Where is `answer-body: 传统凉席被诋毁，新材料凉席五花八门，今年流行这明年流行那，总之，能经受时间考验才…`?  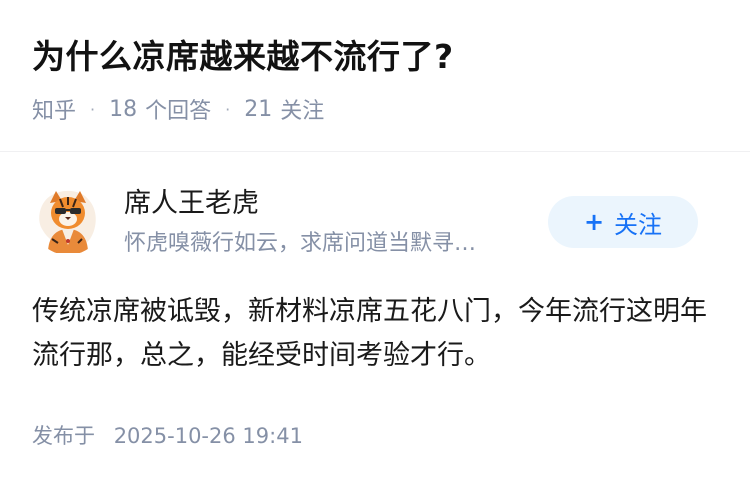
answer-body: 传统凉席被诋毁，新材料凉席五花八门，今年流行这明年流行那，总之，能经受时间考验才… is located at coordinates (369, 333).